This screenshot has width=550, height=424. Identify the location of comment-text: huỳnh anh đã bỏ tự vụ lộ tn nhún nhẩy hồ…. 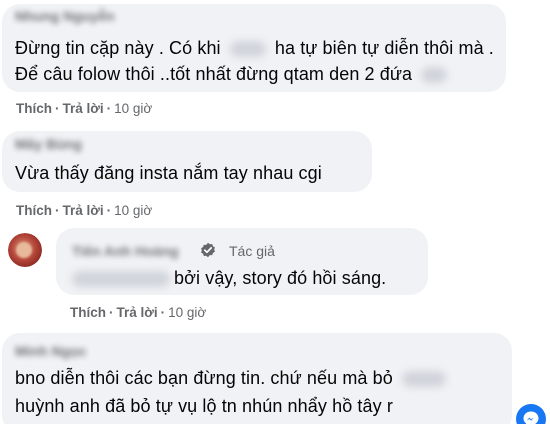
(204, 406).